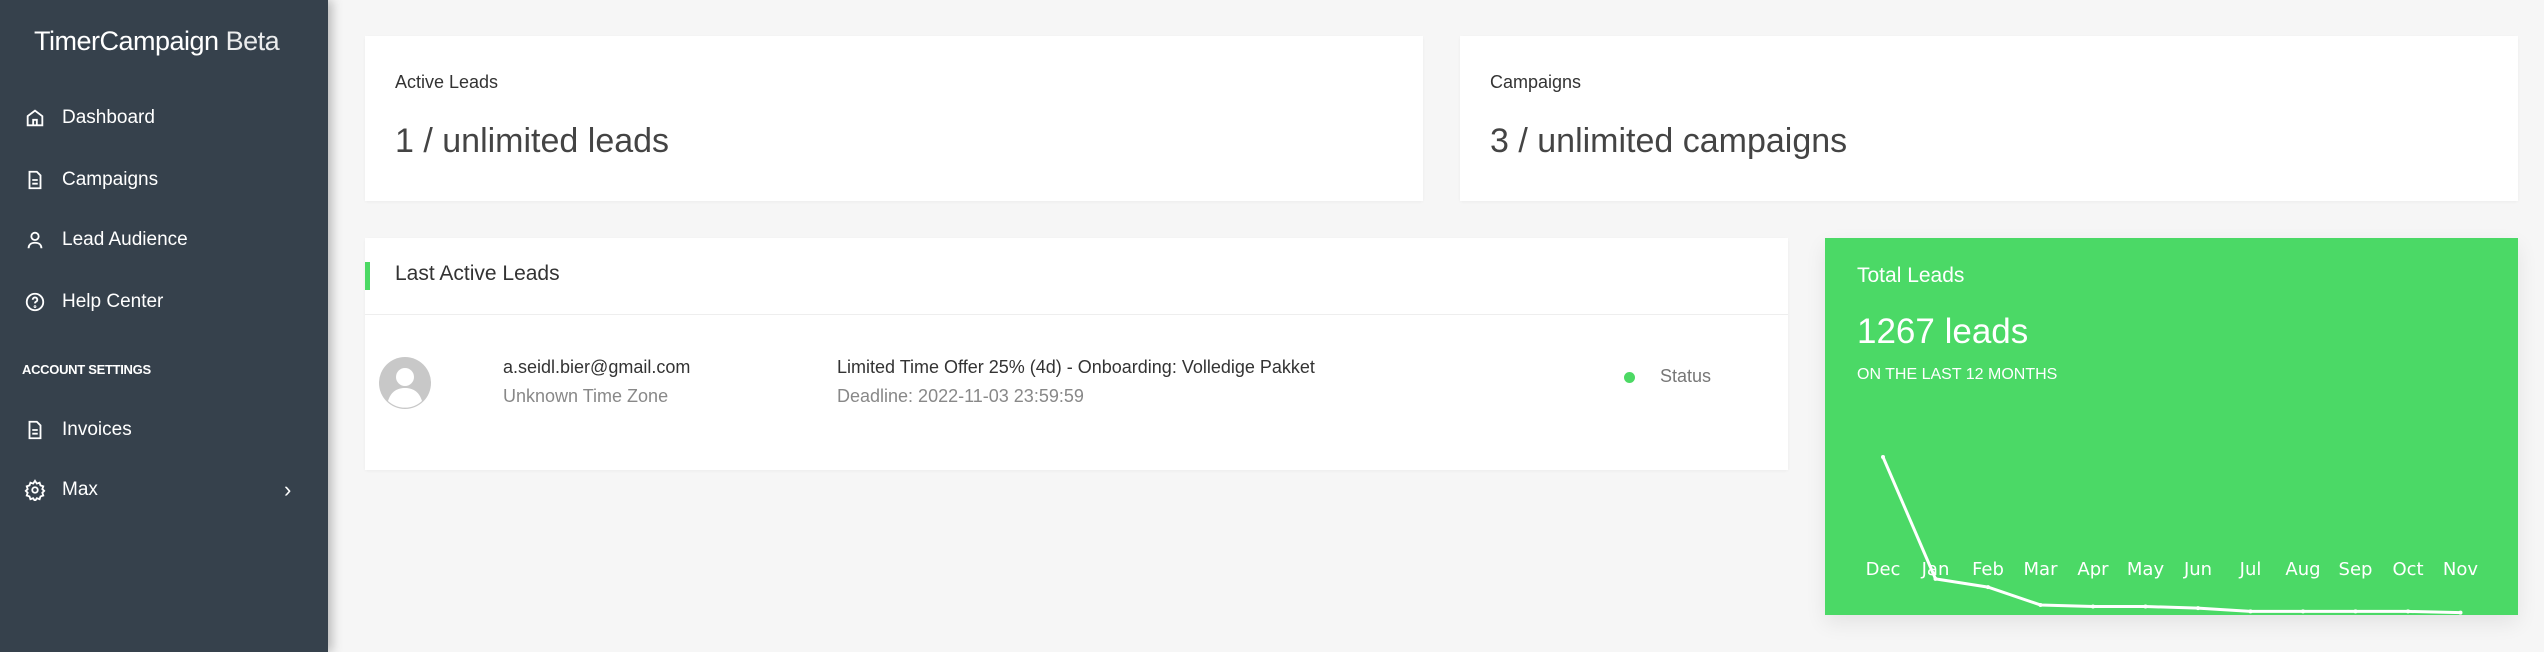  I want to click on x-tick-label: Dec, so click(1883, 569).